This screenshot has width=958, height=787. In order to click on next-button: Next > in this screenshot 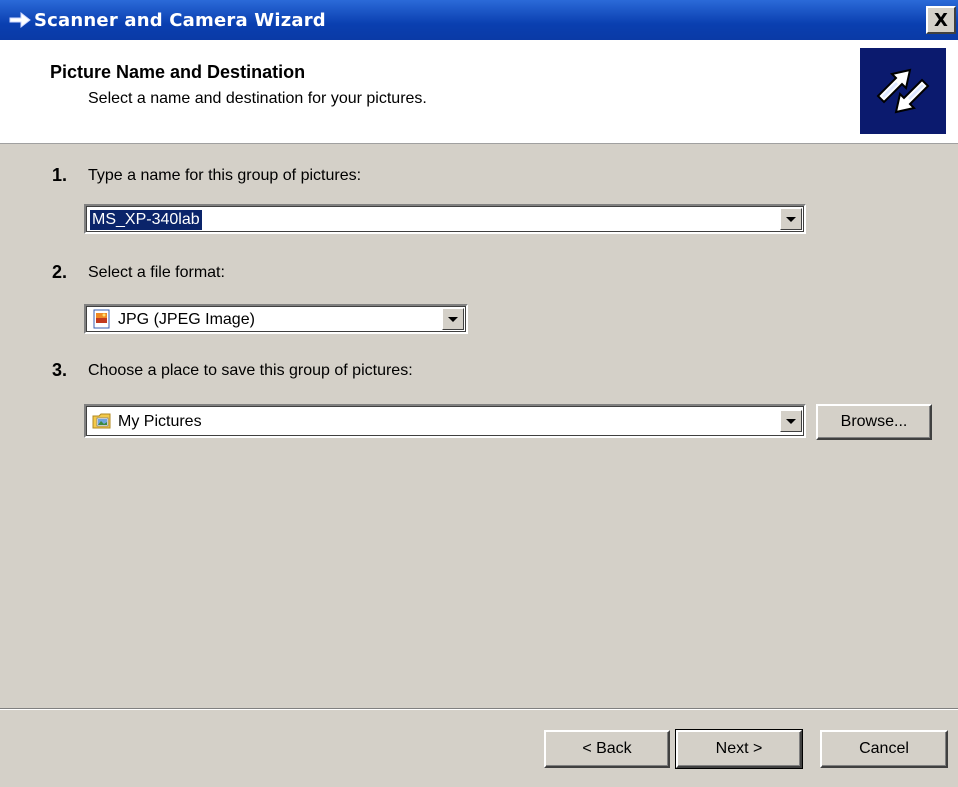, I will do `click(739, 749)`.